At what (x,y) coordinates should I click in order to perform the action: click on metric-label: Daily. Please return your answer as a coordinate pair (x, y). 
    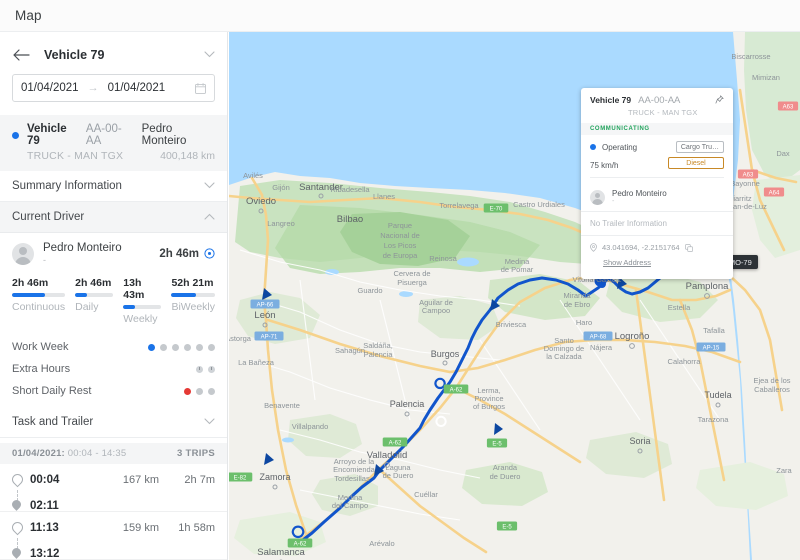
    Looking at the image, I should click on (87, 307).